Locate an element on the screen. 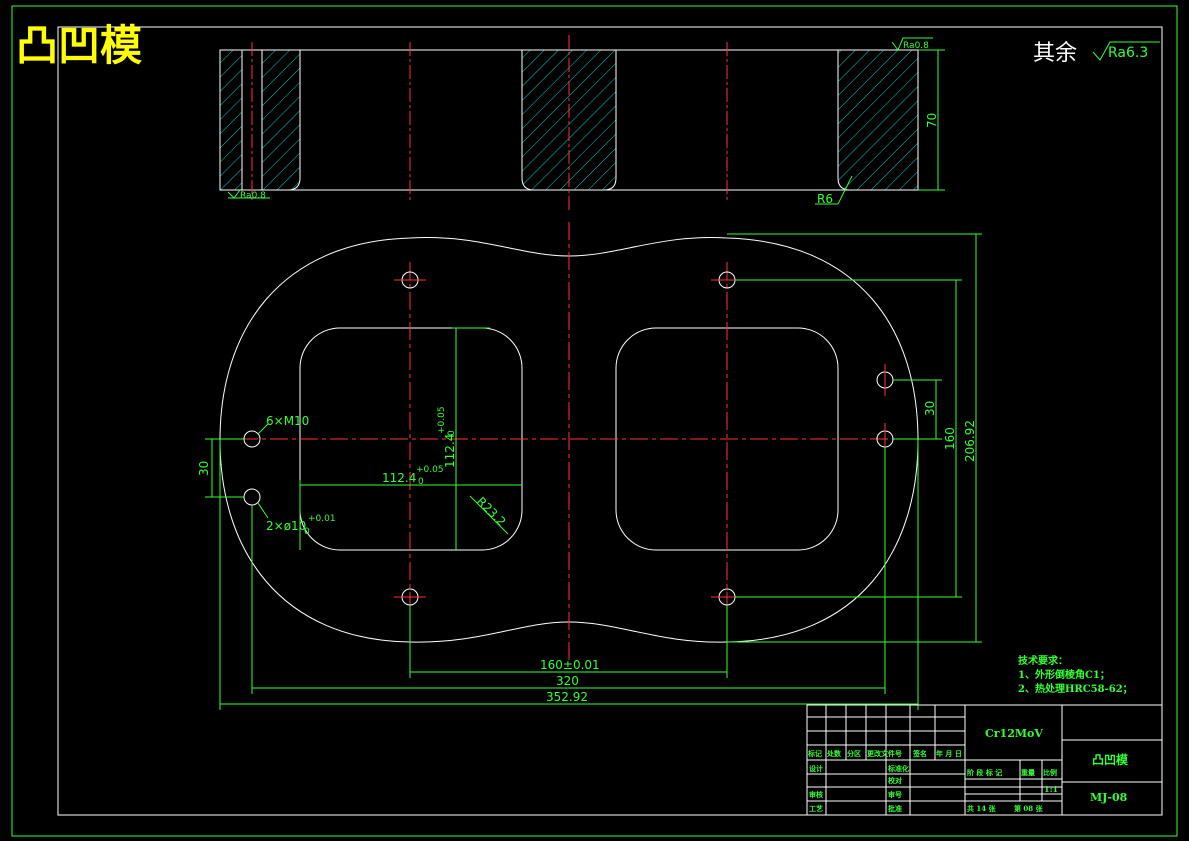  dim-left-30: 30 is located at coordinates (204, 468).